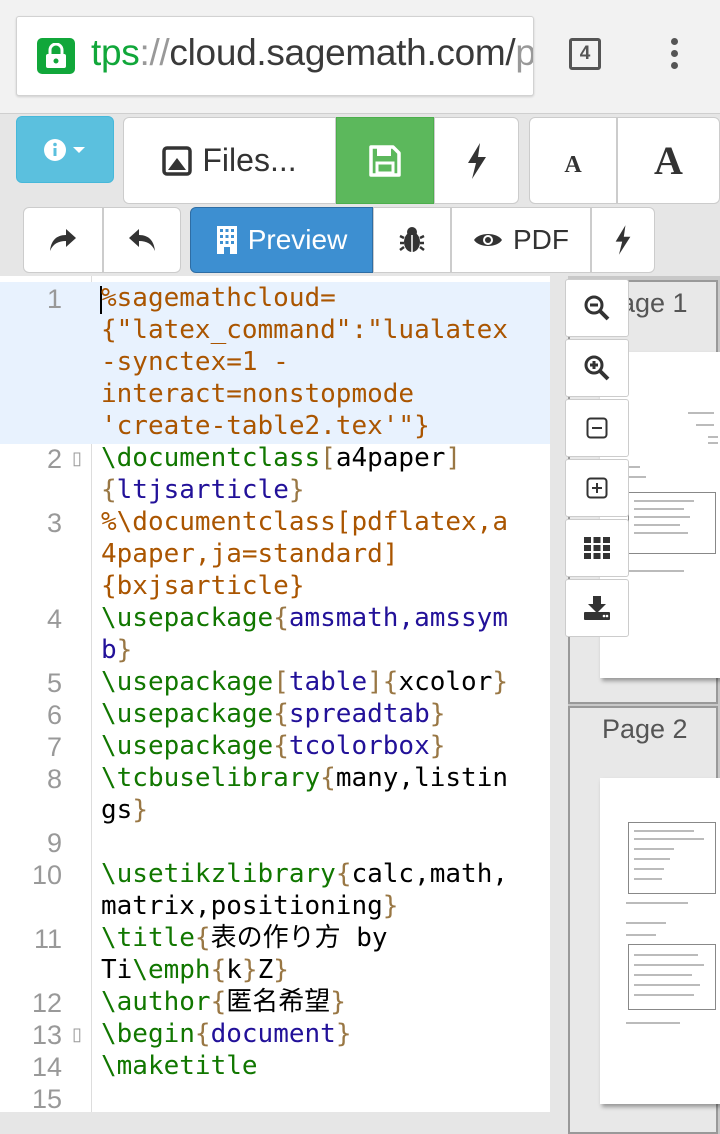 This screenshot has width=720, height=1134. I want to click on lock-icon, so click(56, 56).